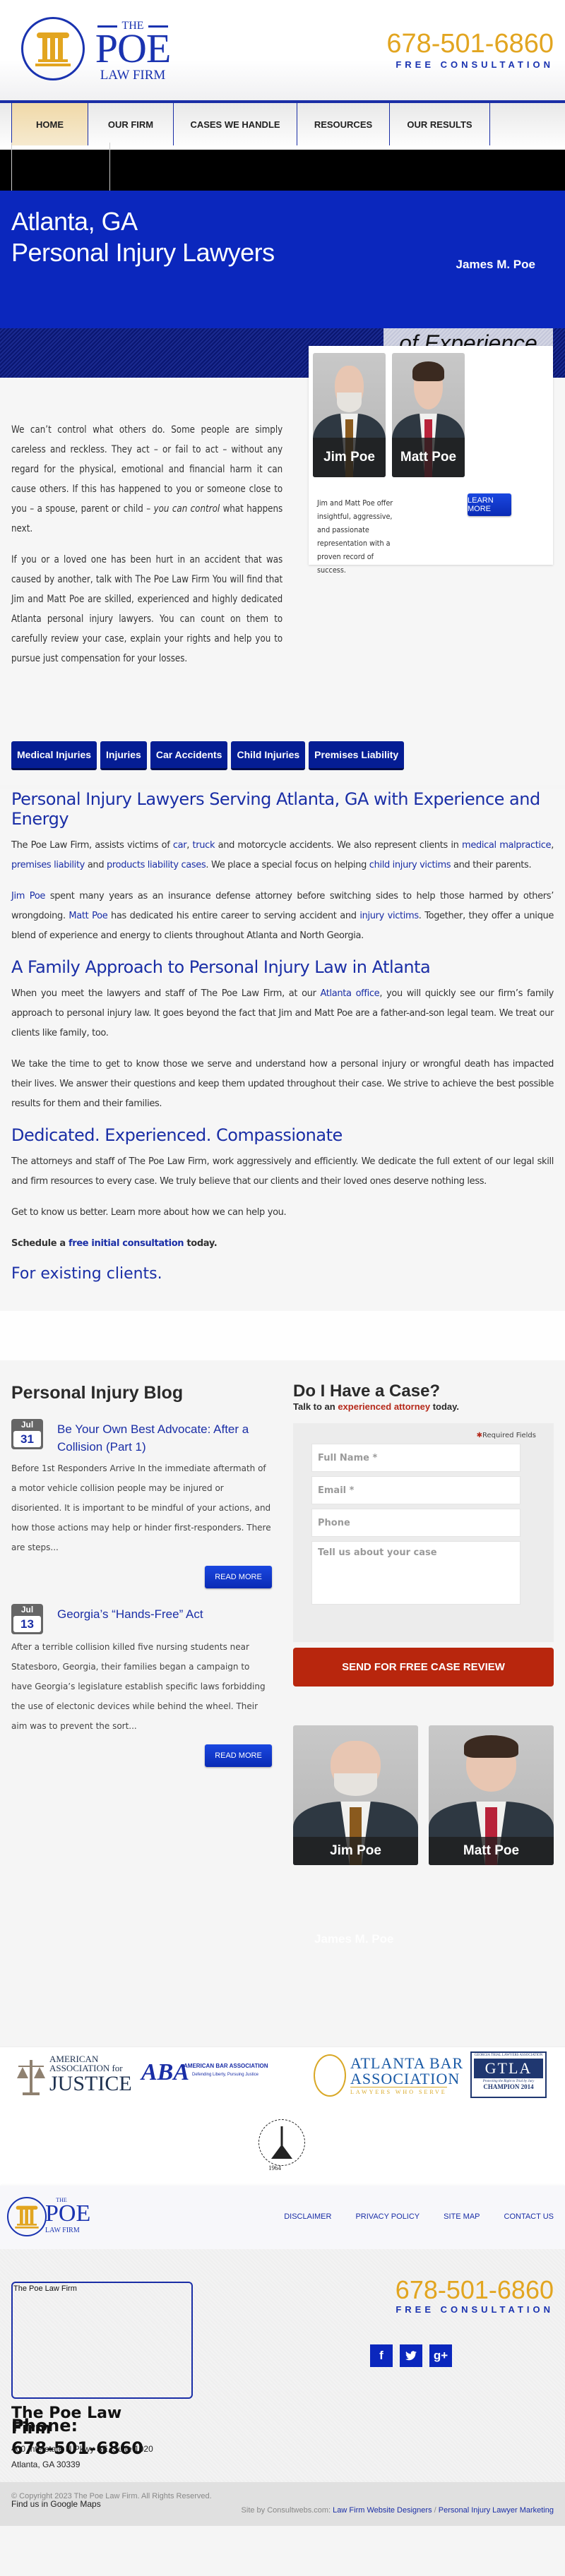 The width and height of the screenshot is (565, 2576). What do you see at coordinates (490, 504) in the screenshot?
I see `learn-more-button: LEARN MORE` at bounding box center [490, 504].